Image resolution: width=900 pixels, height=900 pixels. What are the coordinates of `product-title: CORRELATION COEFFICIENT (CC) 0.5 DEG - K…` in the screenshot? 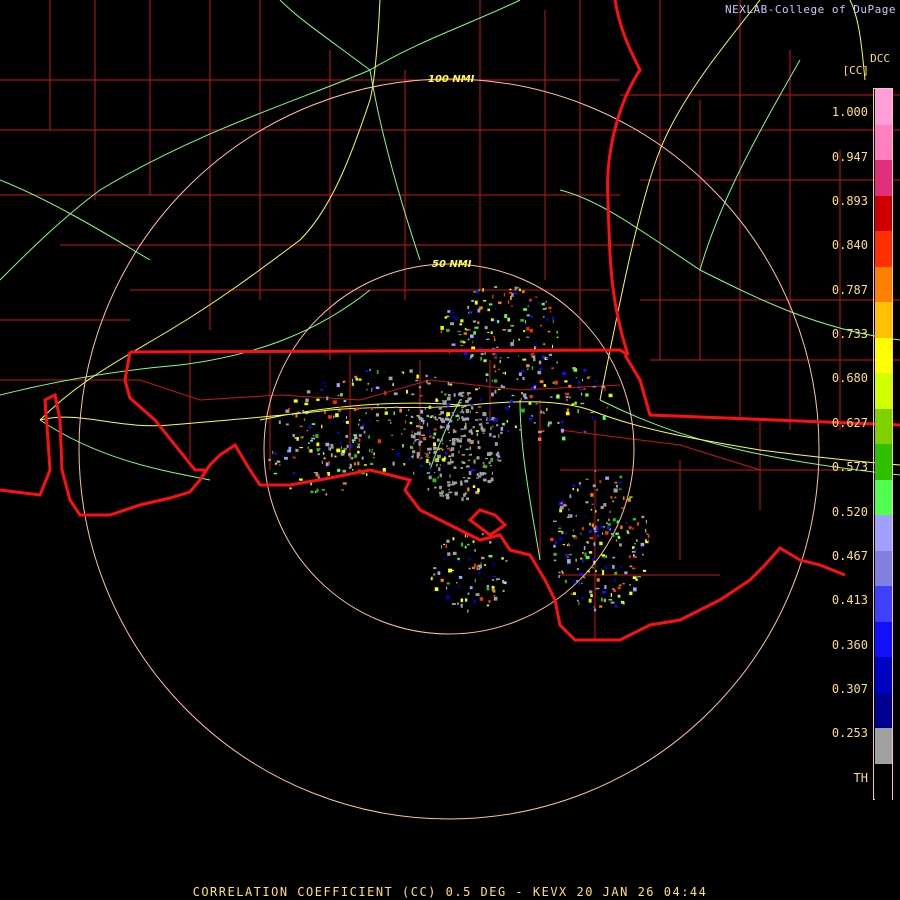 It's located at (450, 892).